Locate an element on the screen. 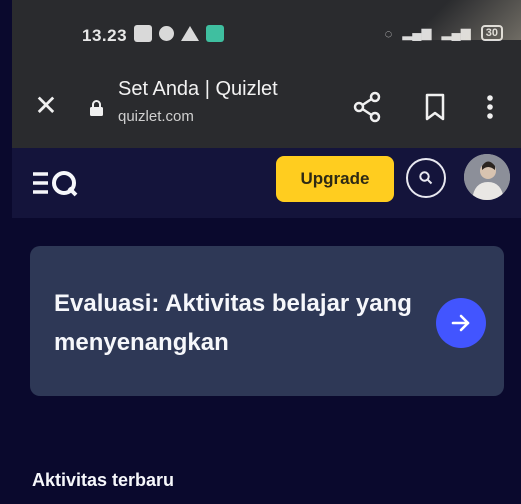 Image resolution: width=521 pixels, height=504 pixels. upgrade-label: Upgrade is located at coordinates (335, 178).